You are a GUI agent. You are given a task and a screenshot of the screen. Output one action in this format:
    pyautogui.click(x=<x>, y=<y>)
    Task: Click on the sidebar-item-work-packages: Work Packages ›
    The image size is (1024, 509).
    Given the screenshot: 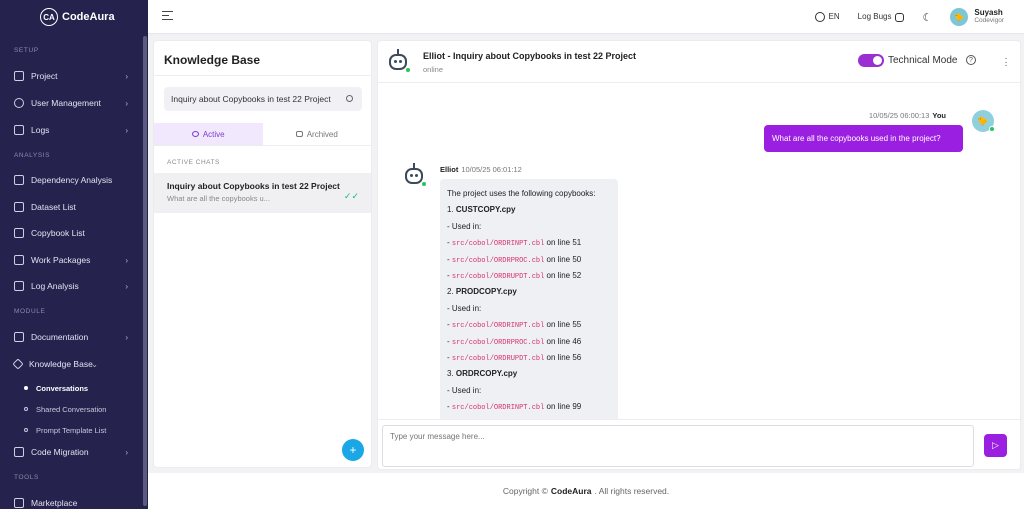 What is the action you would take?
    pyautogui.click(x=71, y=260)
    